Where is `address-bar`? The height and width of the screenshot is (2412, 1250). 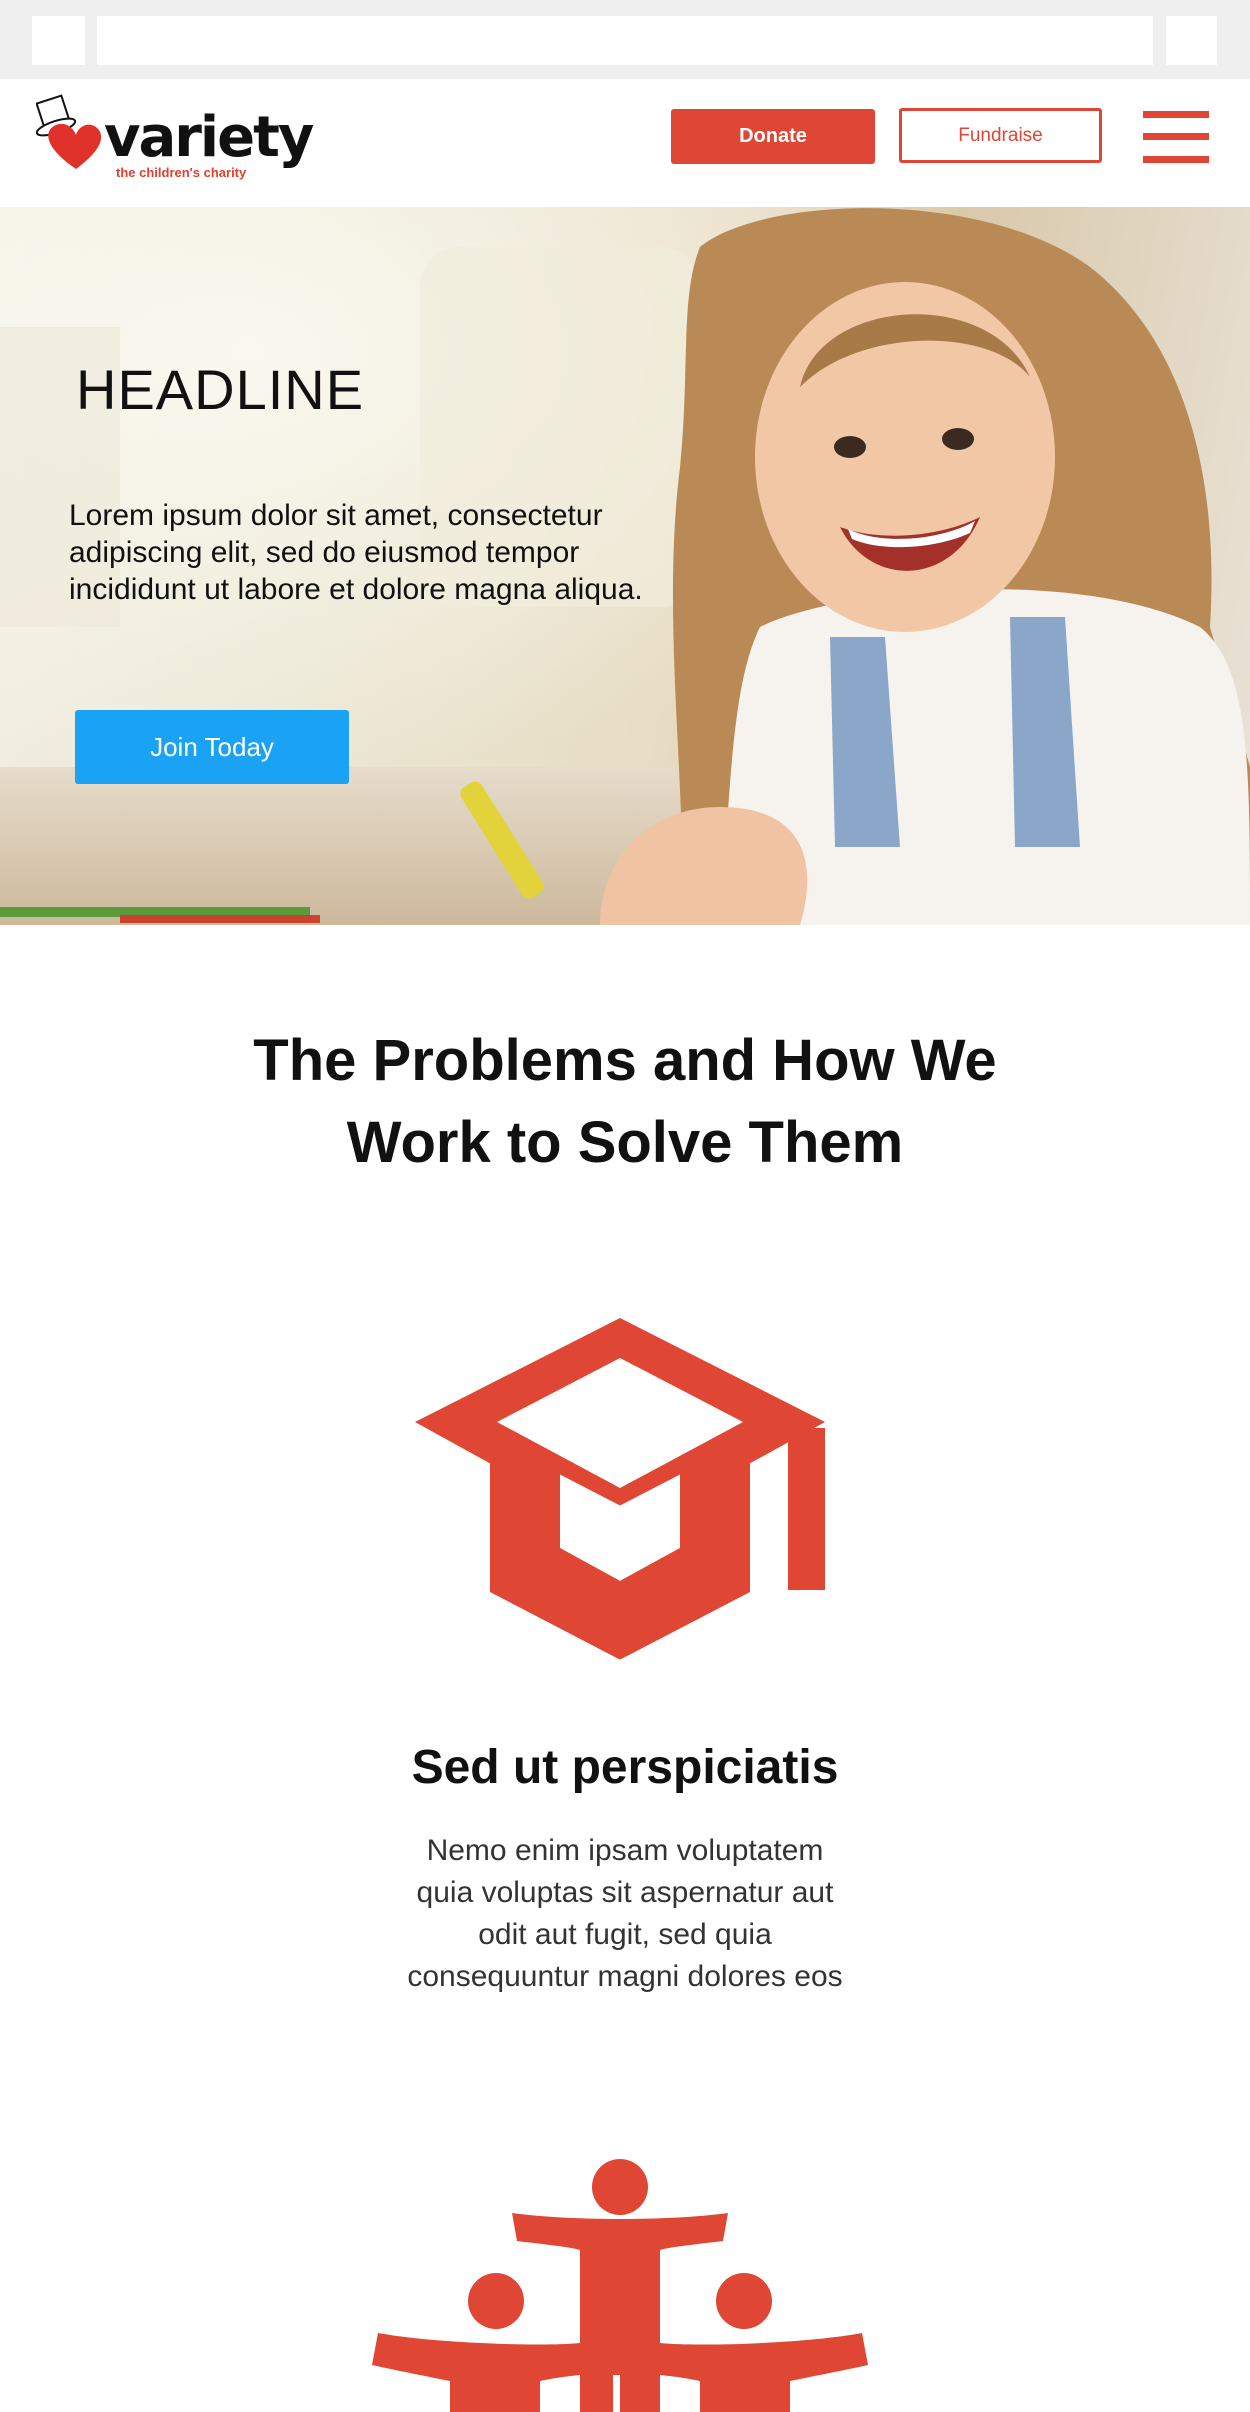 address-bar is located at coordinates (625, 40).